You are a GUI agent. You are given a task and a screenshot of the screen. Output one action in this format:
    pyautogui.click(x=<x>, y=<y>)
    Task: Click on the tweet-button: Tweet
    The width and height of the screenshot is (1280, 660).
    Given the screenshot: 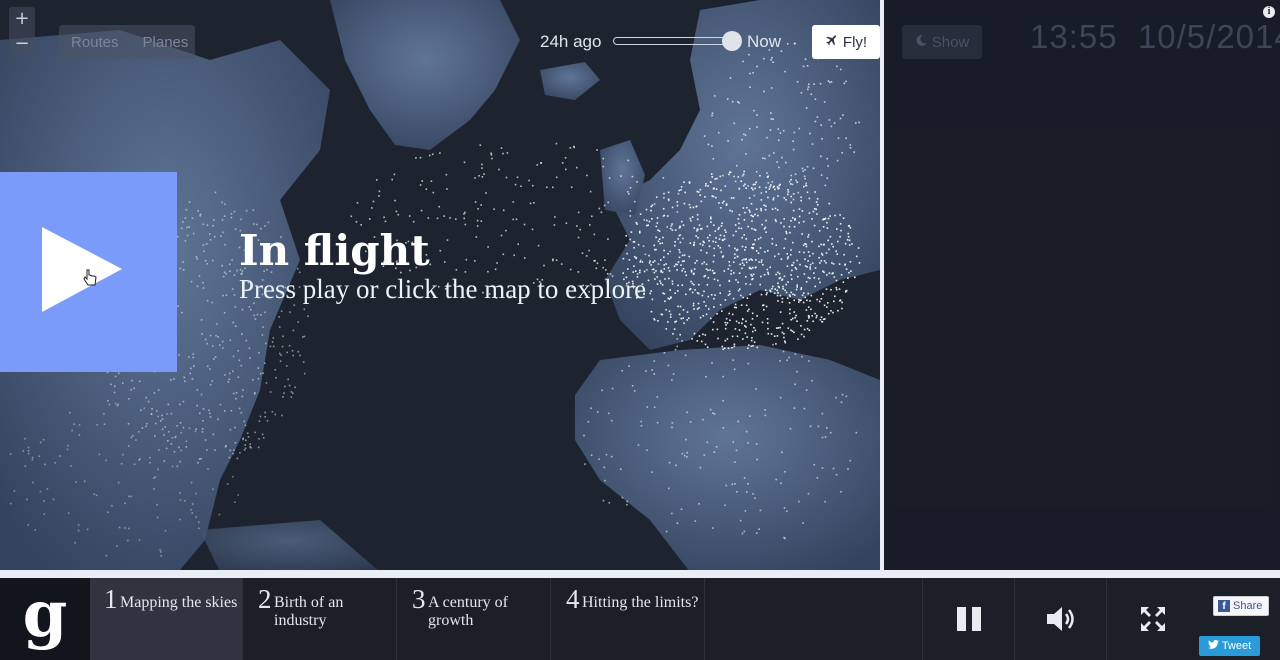 What is the action you would take?
    pyautogui.click(x=1229, y=646)
    